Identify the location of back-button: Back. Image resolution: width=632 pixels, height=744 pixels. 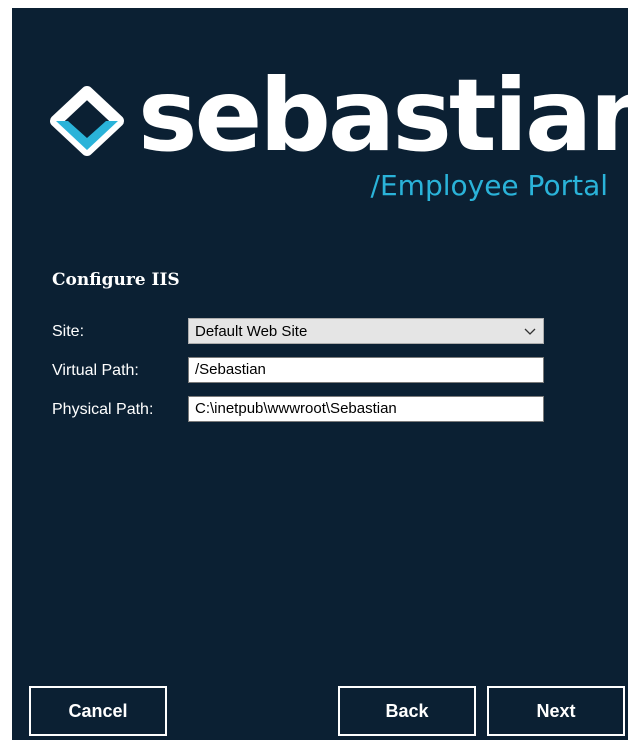
(407, 711).